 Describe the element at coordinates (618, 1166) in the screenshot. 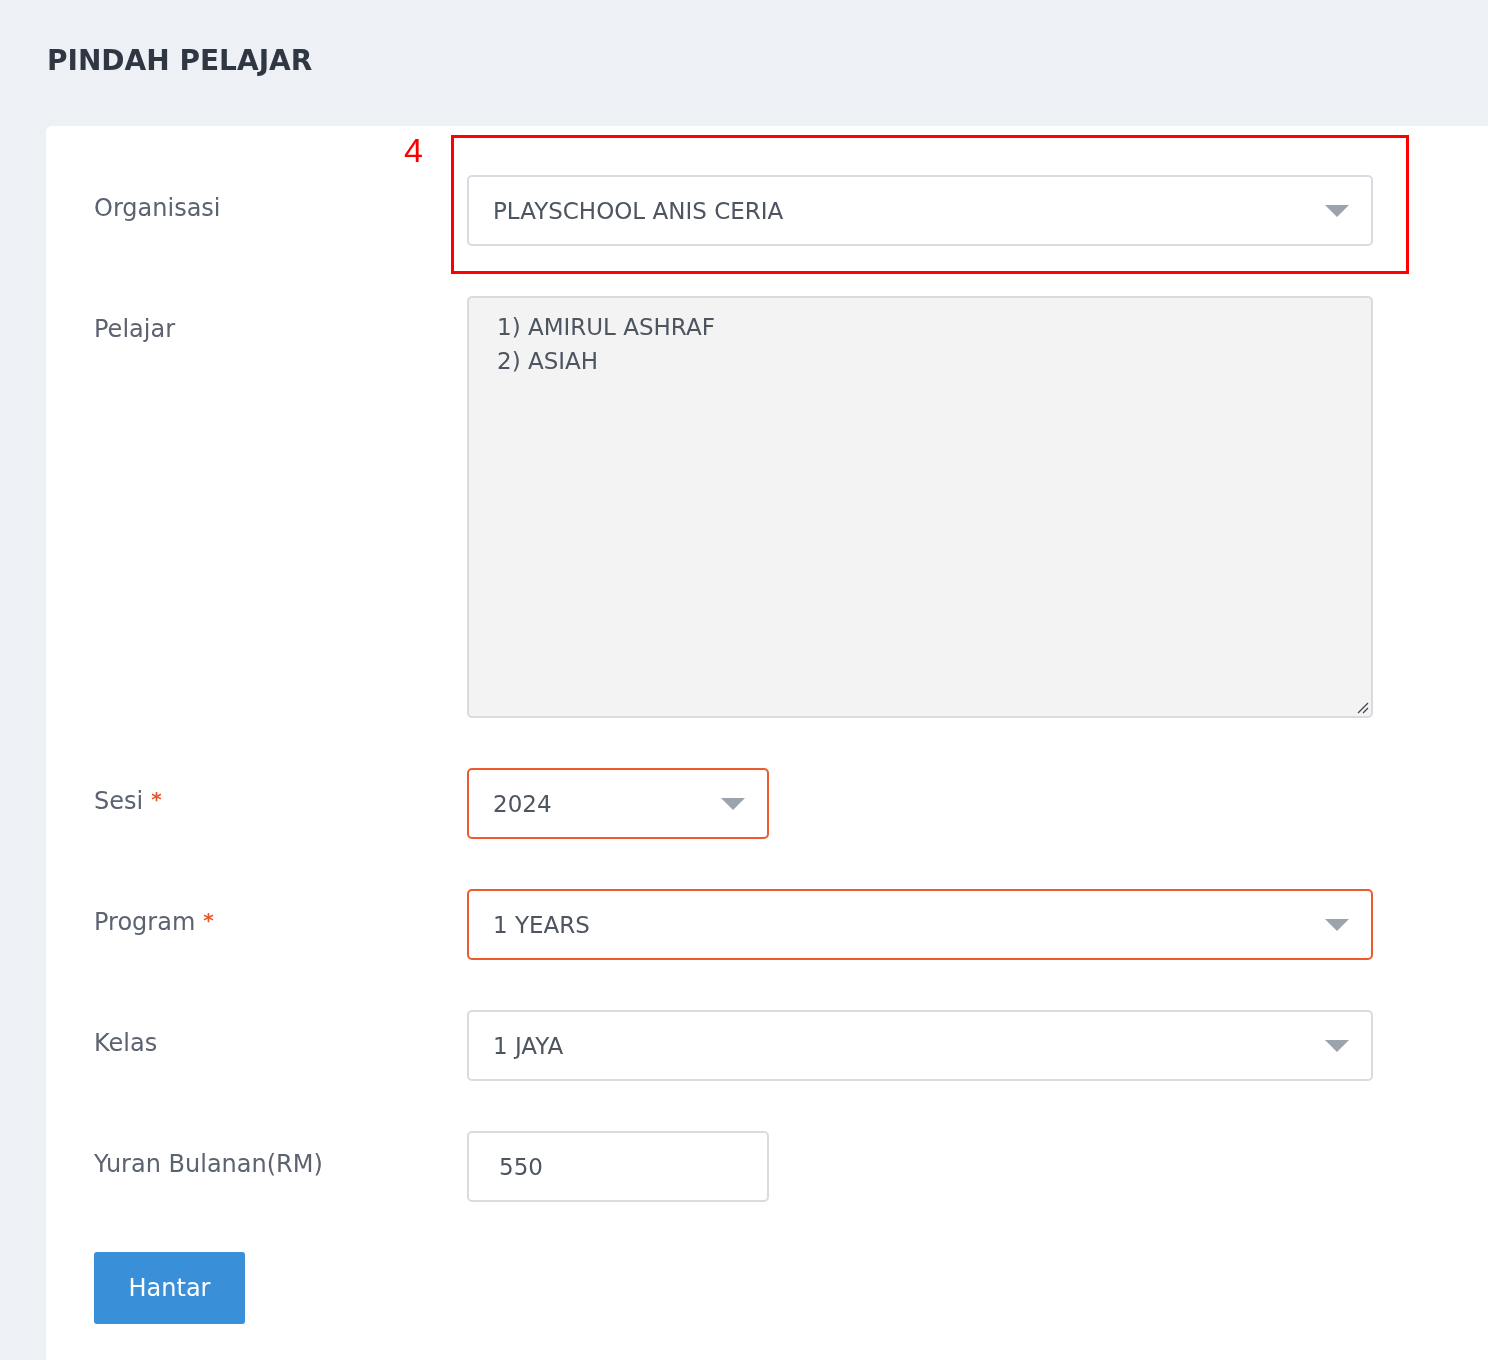

I see `fee-input: 550` at that location.